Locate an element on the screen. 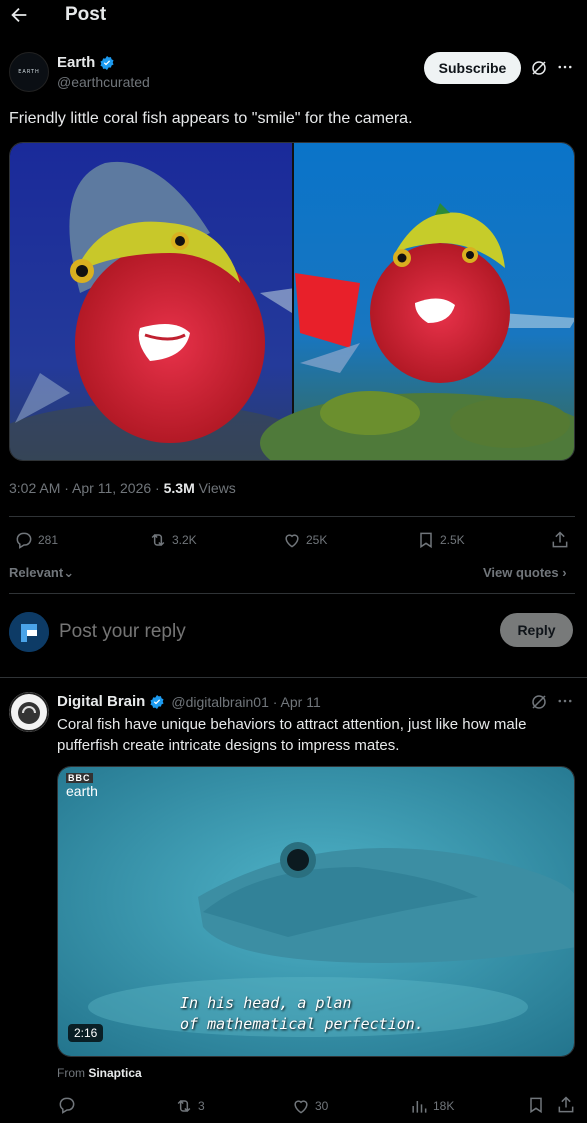 This screenshot has width=587, height=1123. from-source: Sinaptica is located at coordinates (114, 1073).